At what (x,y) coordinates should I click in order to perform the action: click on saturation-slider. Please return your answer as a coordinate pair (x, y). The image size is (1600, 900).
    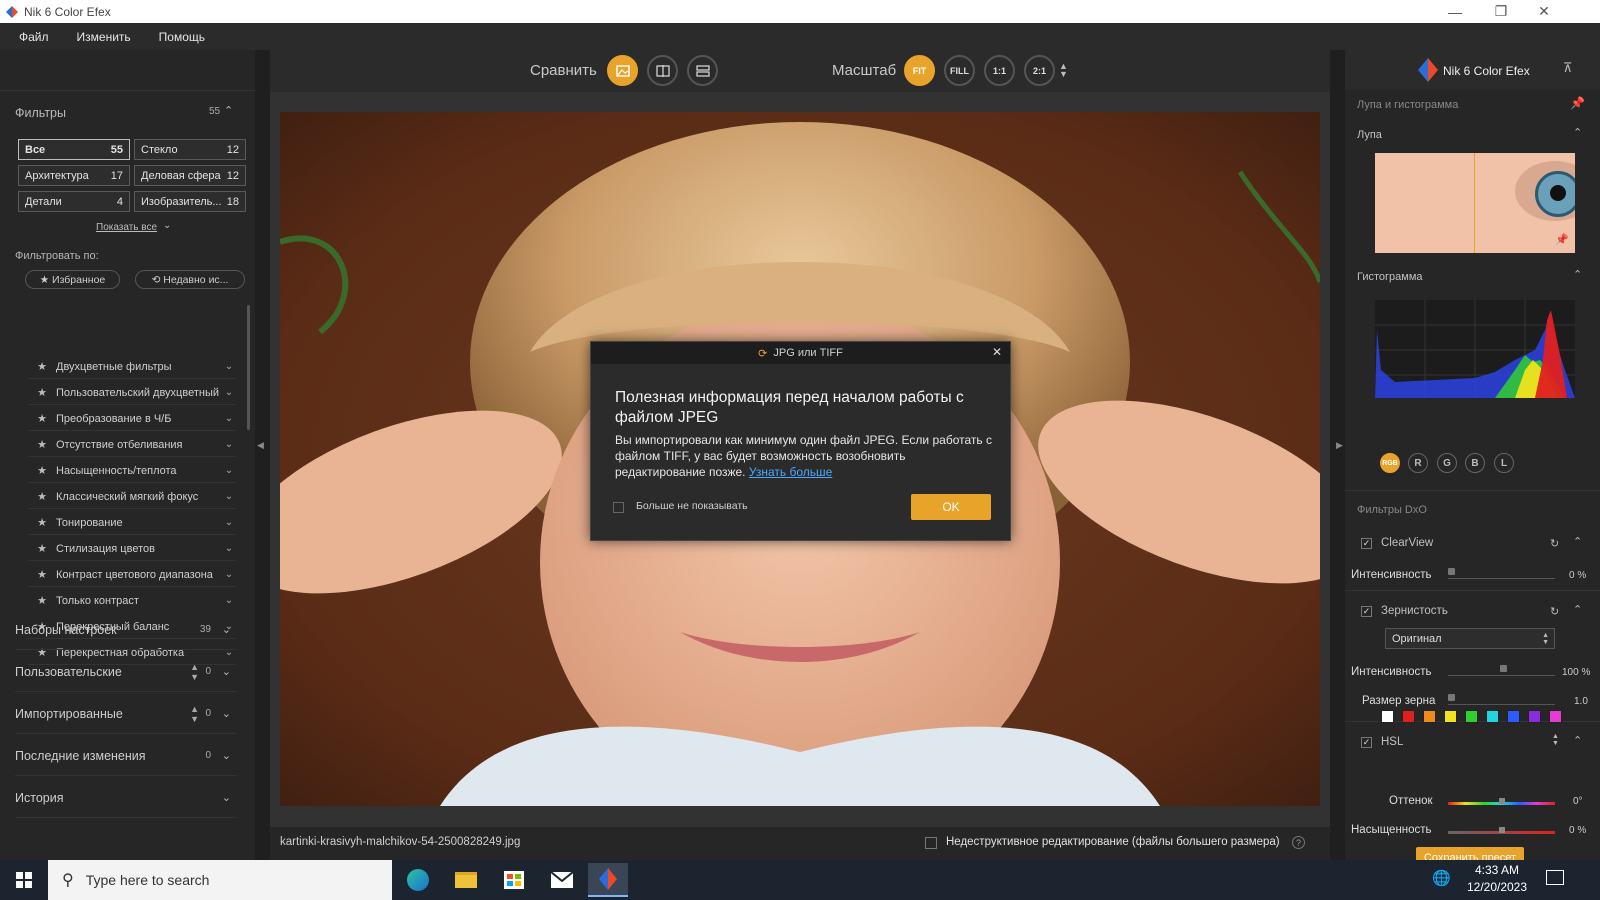
    Looking at the image, I should click on (1501, 830).